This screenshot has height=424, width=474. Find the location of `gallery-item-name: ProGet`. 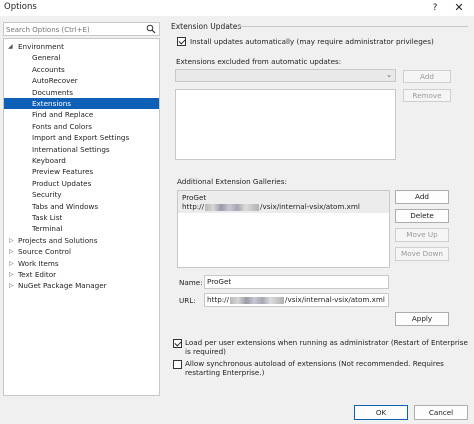

gallery-item-name: ProGet is located at coordinates (194, 197).